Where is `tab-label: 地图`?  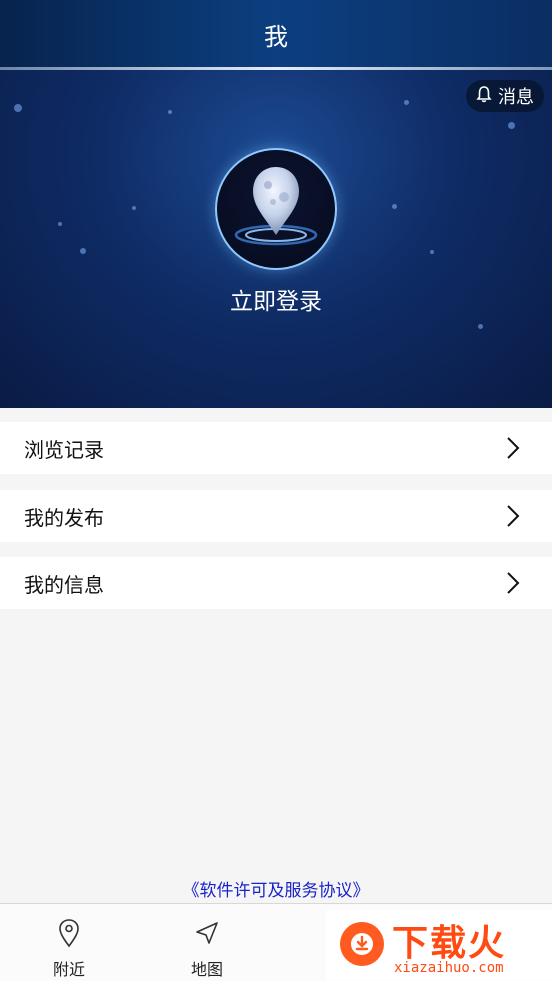
tab-label: 地图 is located at coordinates (206, 969).